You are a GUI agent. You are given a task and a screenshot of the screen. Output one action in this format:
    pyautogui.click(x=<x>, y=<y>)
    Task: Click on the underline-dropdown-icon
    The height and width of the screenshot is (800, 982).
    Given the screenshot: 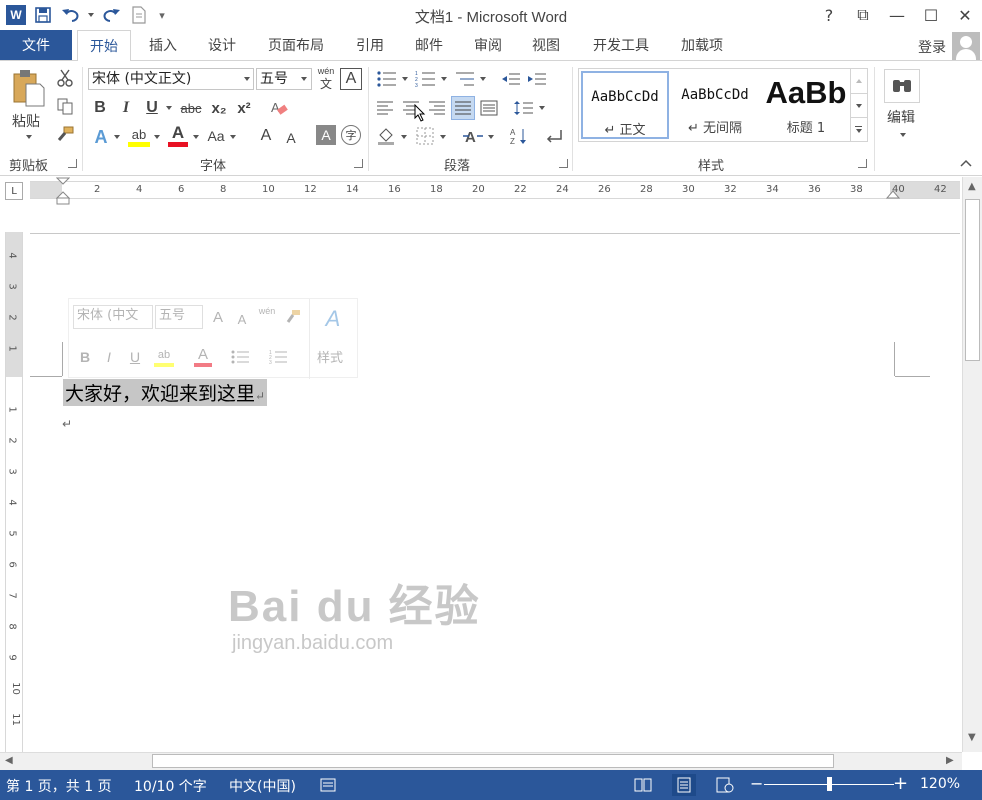 What is the action you would take?
    pyautogui.click(x=169, y=108)
    